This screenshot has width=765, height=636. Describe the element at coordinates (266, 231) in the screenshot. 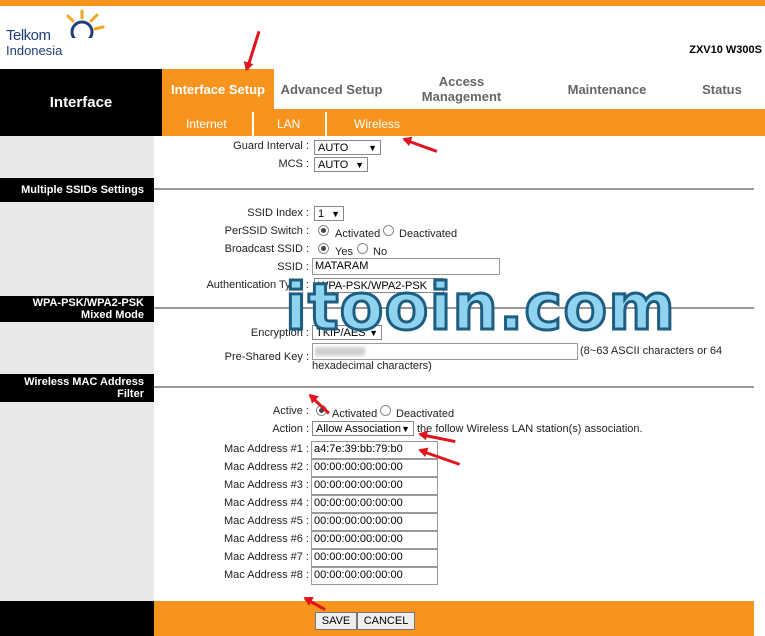

I see `perssid-switch-label: PerSSID Switch :` at that location.